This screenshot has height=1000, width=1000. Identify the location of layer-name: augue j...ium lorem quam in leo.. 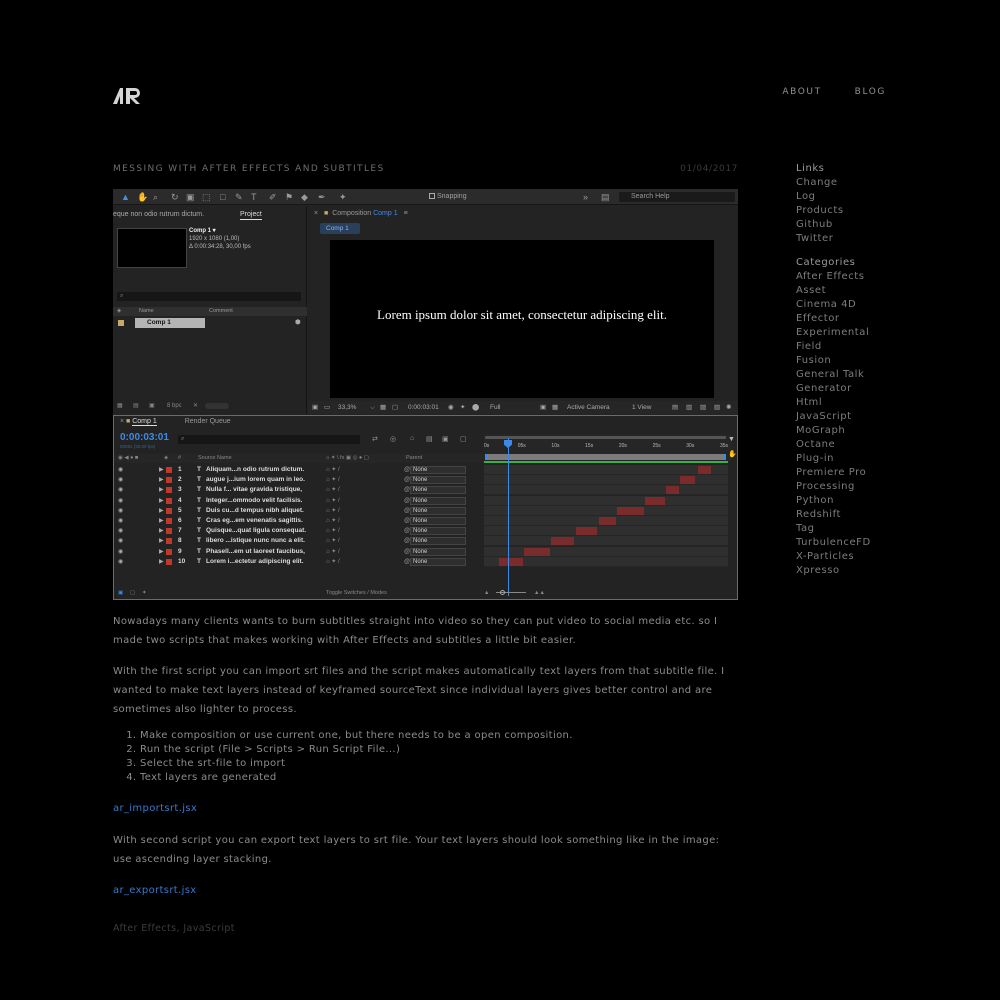
(255, 480).